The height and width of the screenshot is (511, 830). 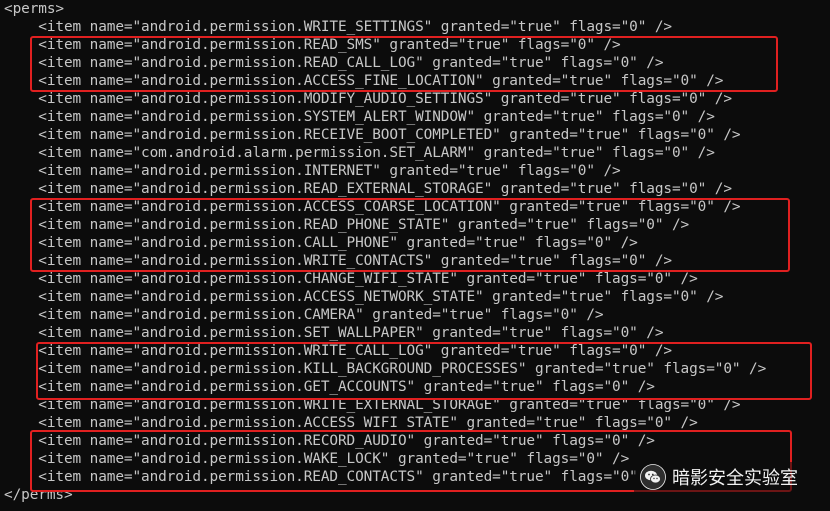 What do you see at coordinates (653, 477) in the screenshot?
I see `wechat-icon` at bounding box center [653, 477].